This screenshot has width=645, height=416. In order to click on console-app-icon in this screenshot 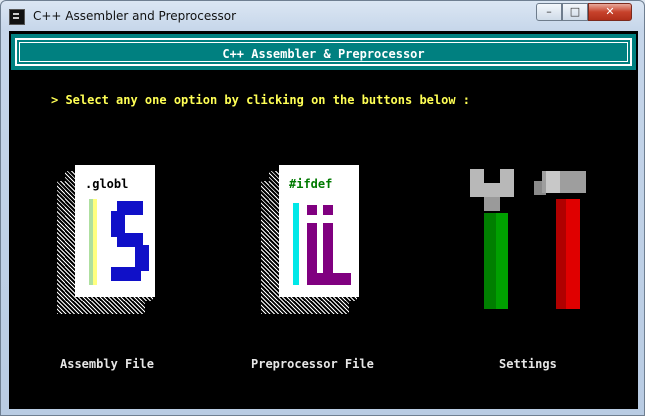, I will do `click(17, 17)`.